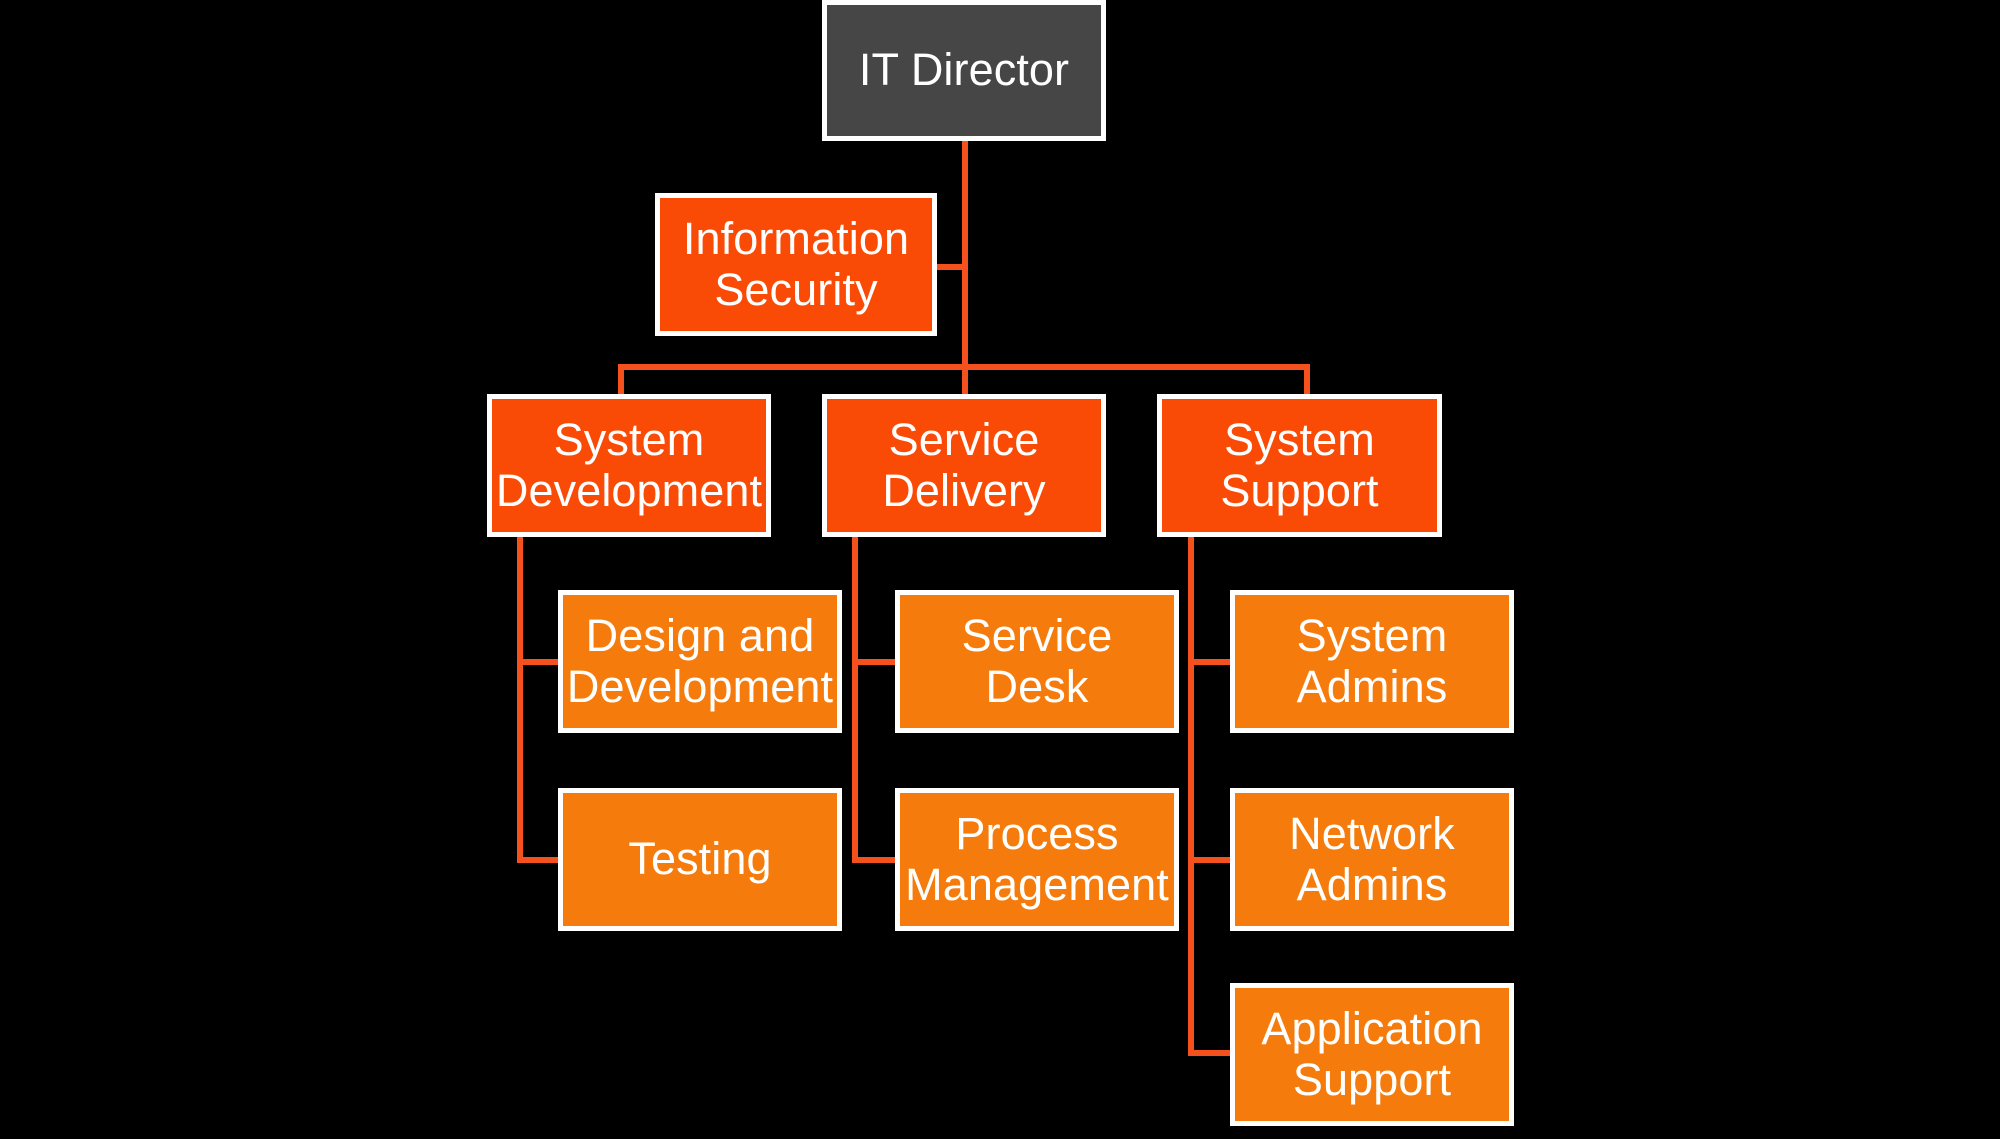 This screenshot has height=1139, width=2000. I want to click on connector-drop-system-development, so click(621, 380).